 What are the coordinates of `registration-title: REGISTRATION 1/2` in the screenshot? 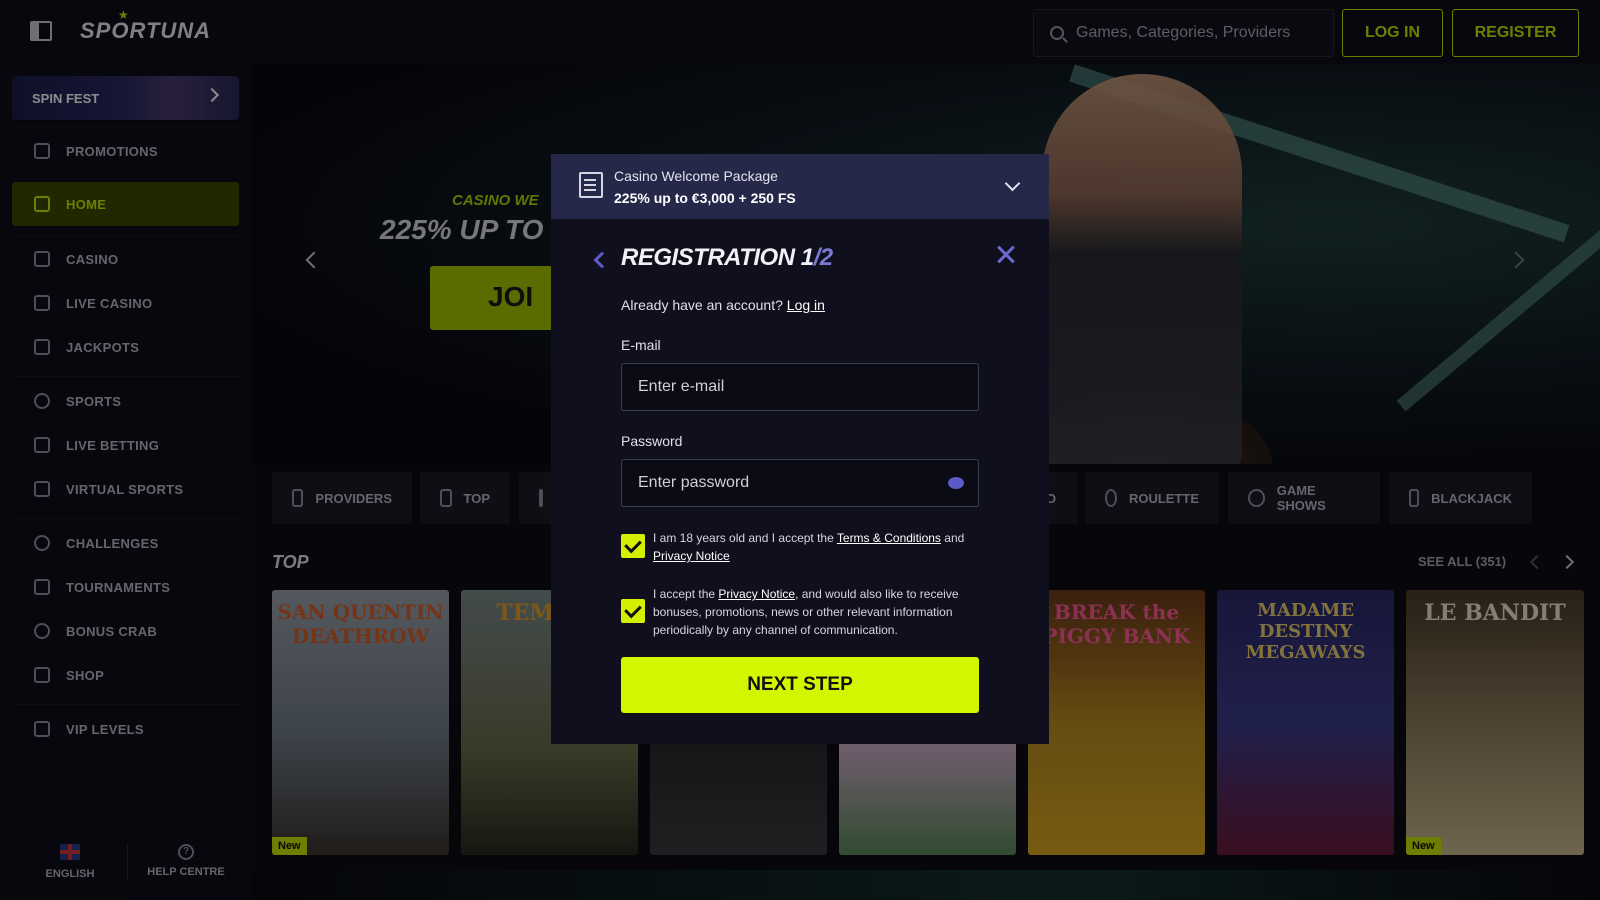 It's located at (727, 258).